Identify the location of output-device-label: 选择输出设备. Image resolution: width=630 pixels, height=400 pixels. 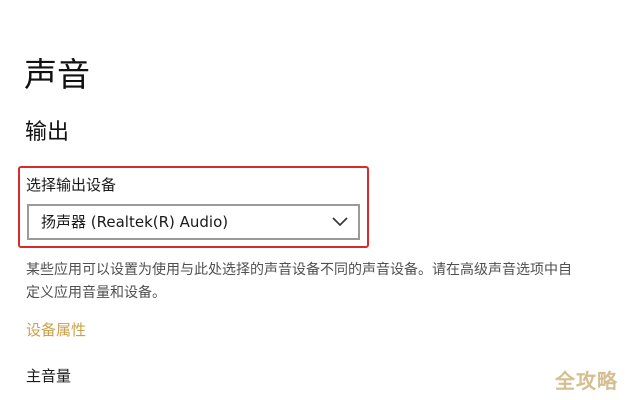
(71, 185).